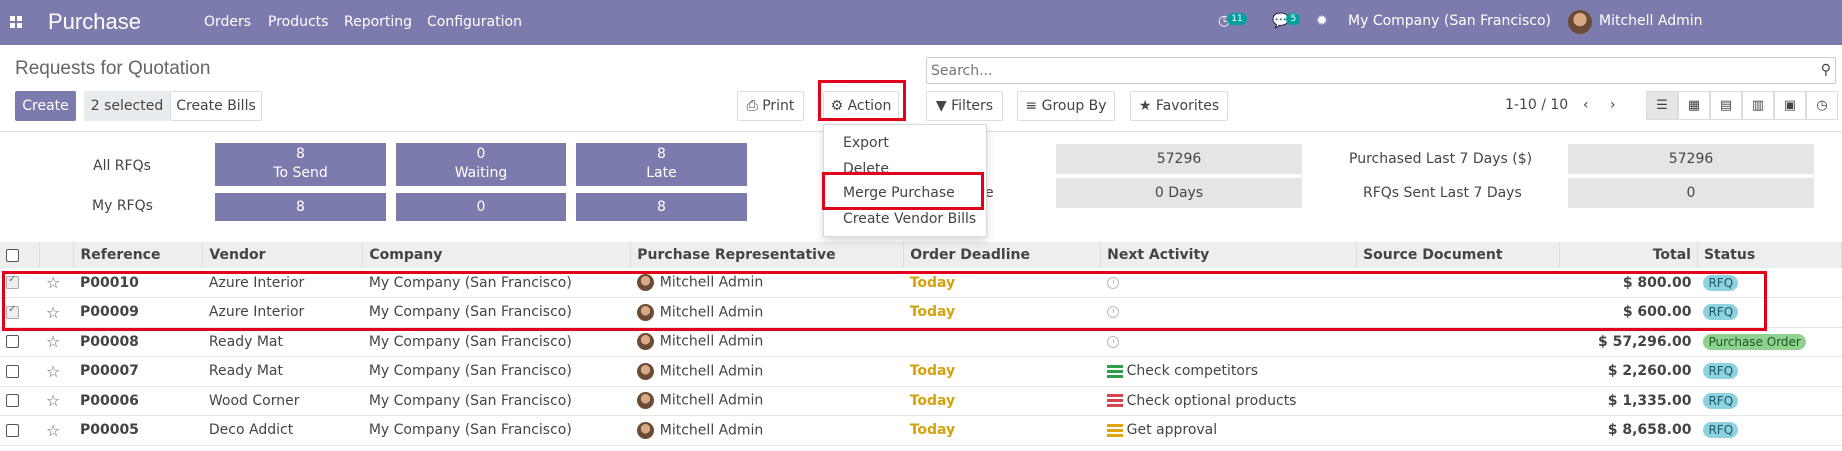  I want to click on cell-total: $ 800.00, so click(1629, 283).